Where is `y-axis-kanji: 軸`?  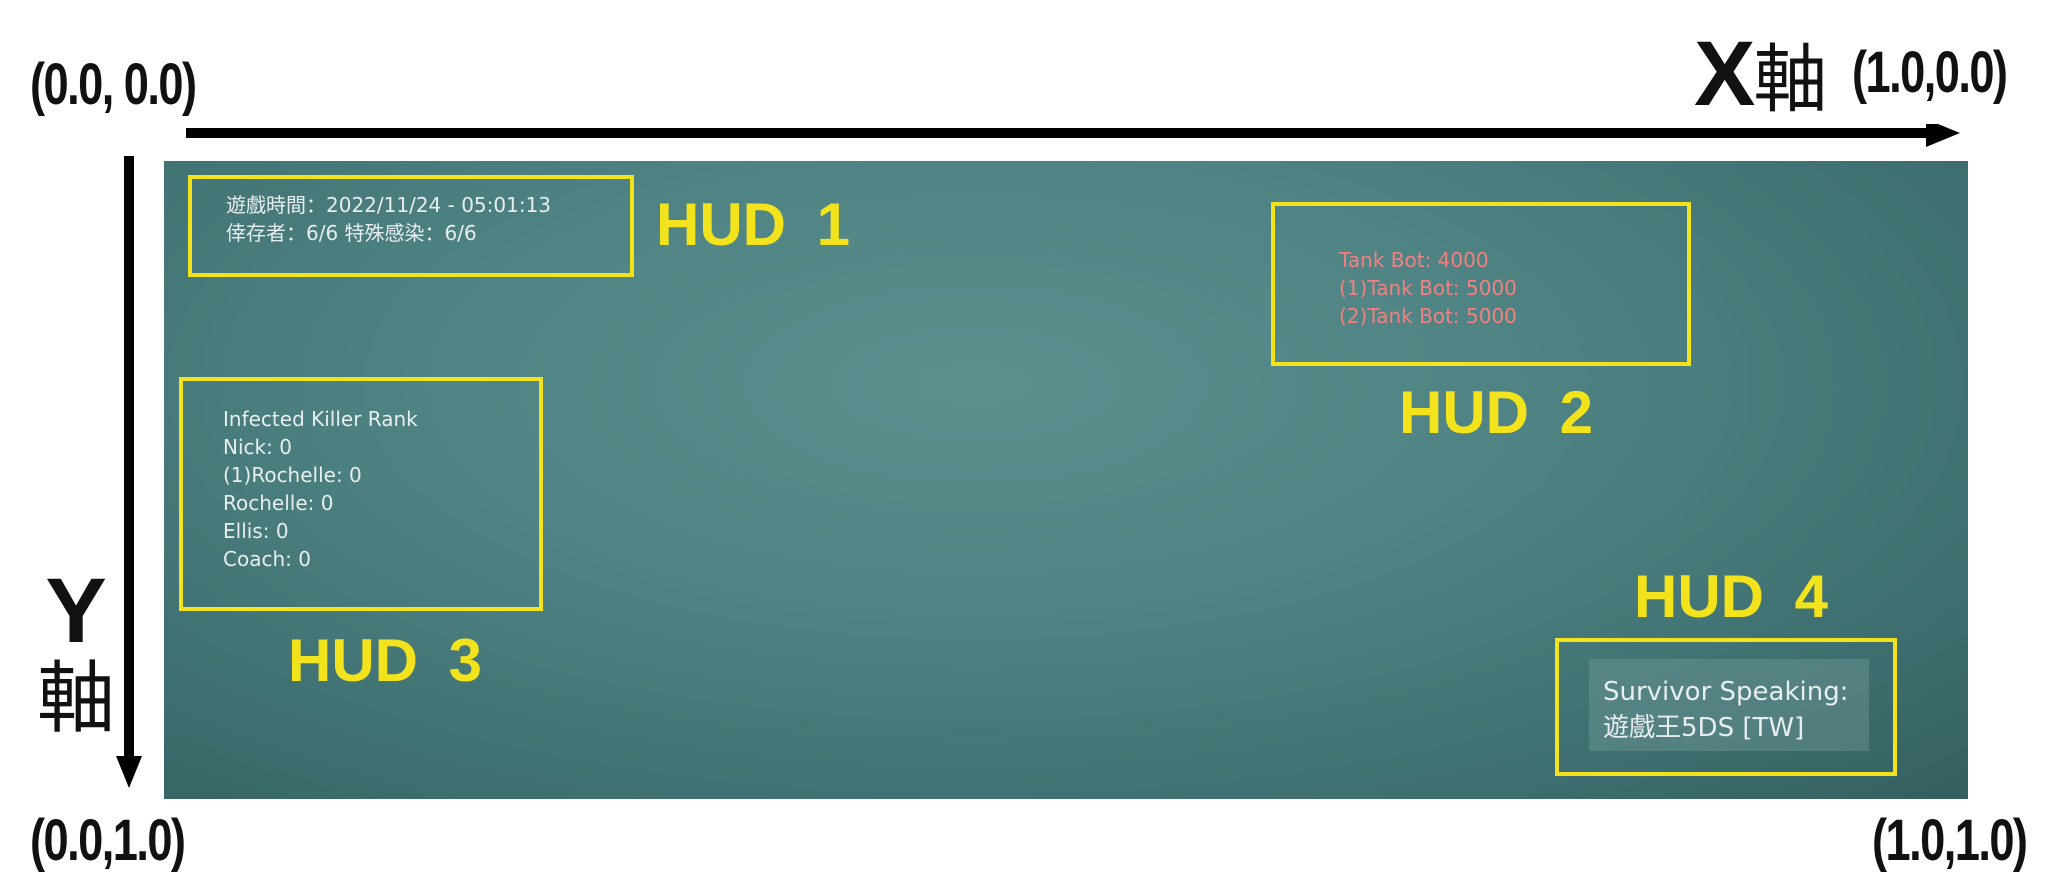
y-axis-kanji: 軸 is located at coordinates (75, 699).